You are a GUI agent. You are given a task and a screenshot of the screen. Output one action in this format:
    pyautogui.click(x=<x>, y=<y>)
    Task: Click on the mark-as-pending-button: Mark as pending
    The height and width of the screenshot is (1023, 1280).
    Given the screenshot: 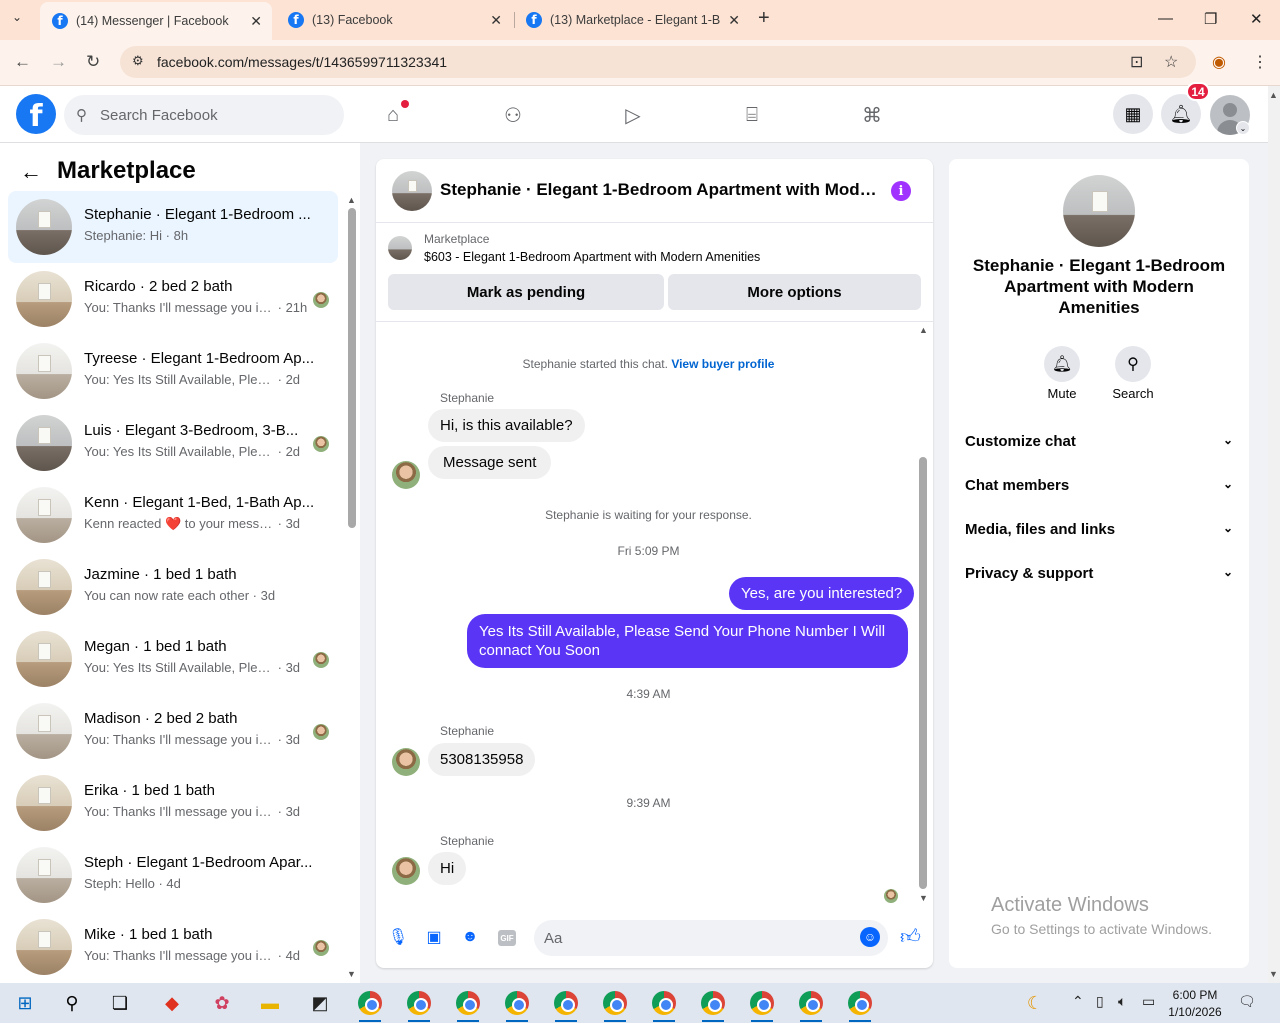 What is the action you would take?
    pyautogui.click(x=526, y=292)
    